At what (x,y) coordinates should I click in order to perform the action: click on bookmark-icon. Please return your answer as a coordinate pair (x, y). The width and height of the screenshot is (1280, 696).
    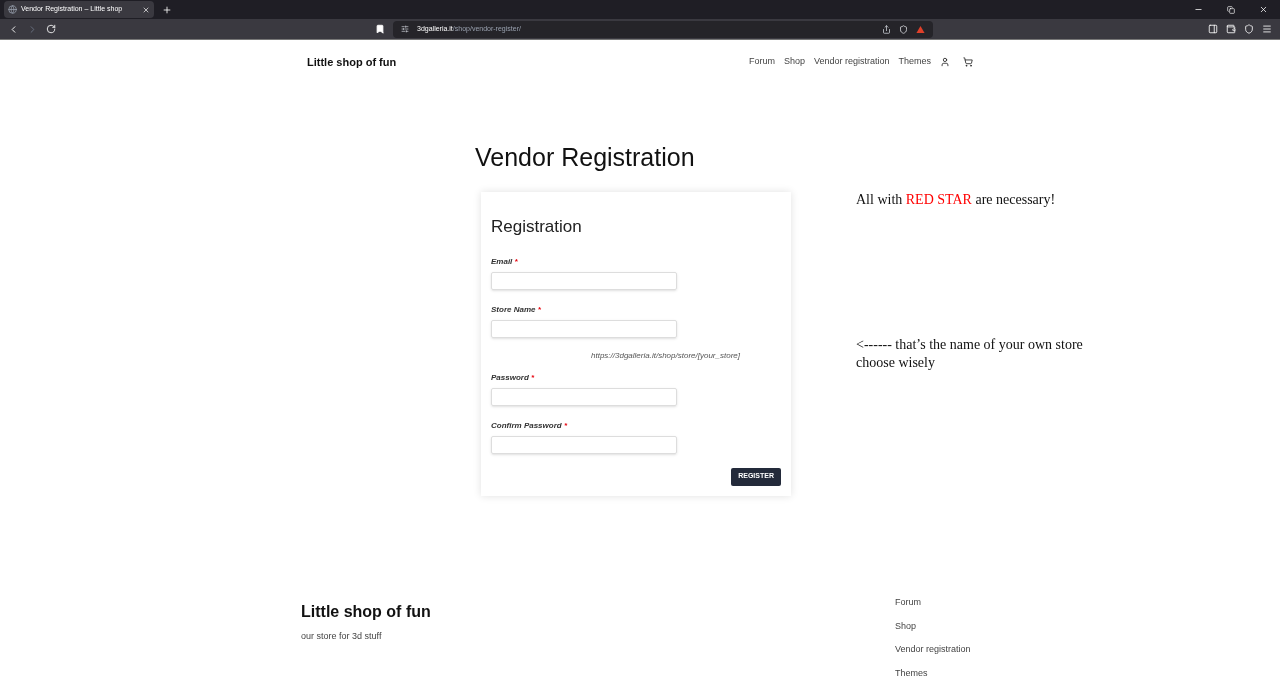
    Looking at the image, I should click on (380, 29).